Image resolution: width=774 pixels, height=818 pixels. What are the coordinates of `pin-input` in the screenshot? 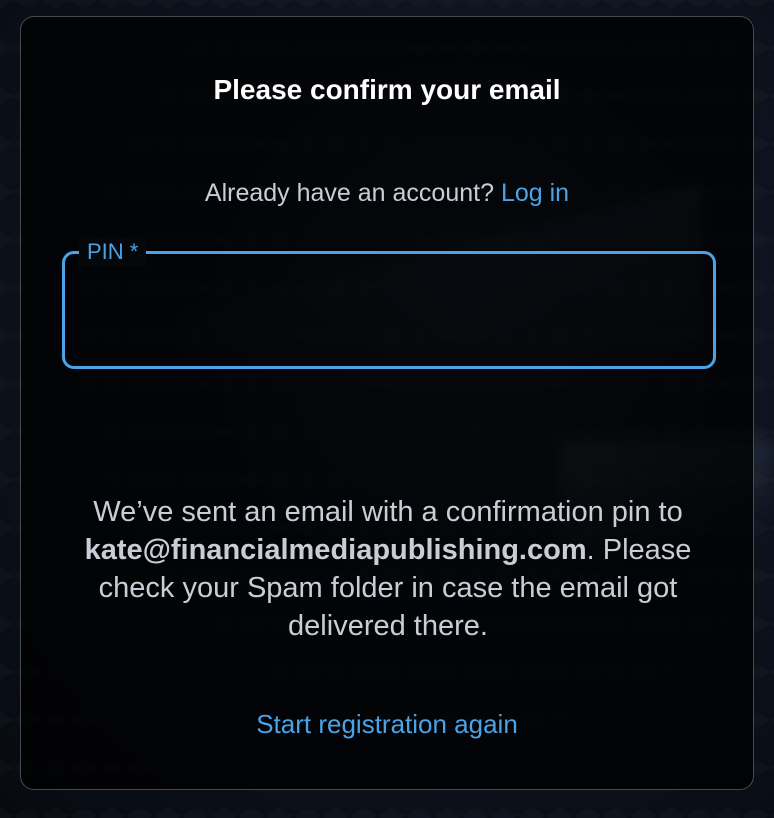 It's located at (389, 315).